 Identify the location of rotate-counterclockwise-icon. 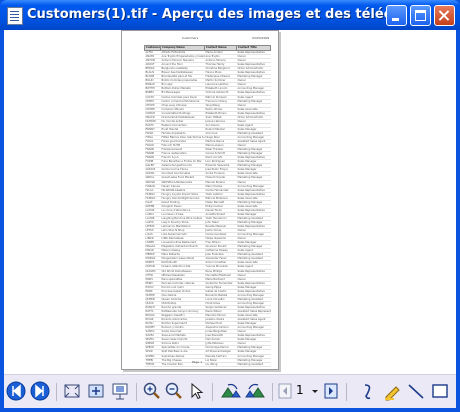
(255, 390).